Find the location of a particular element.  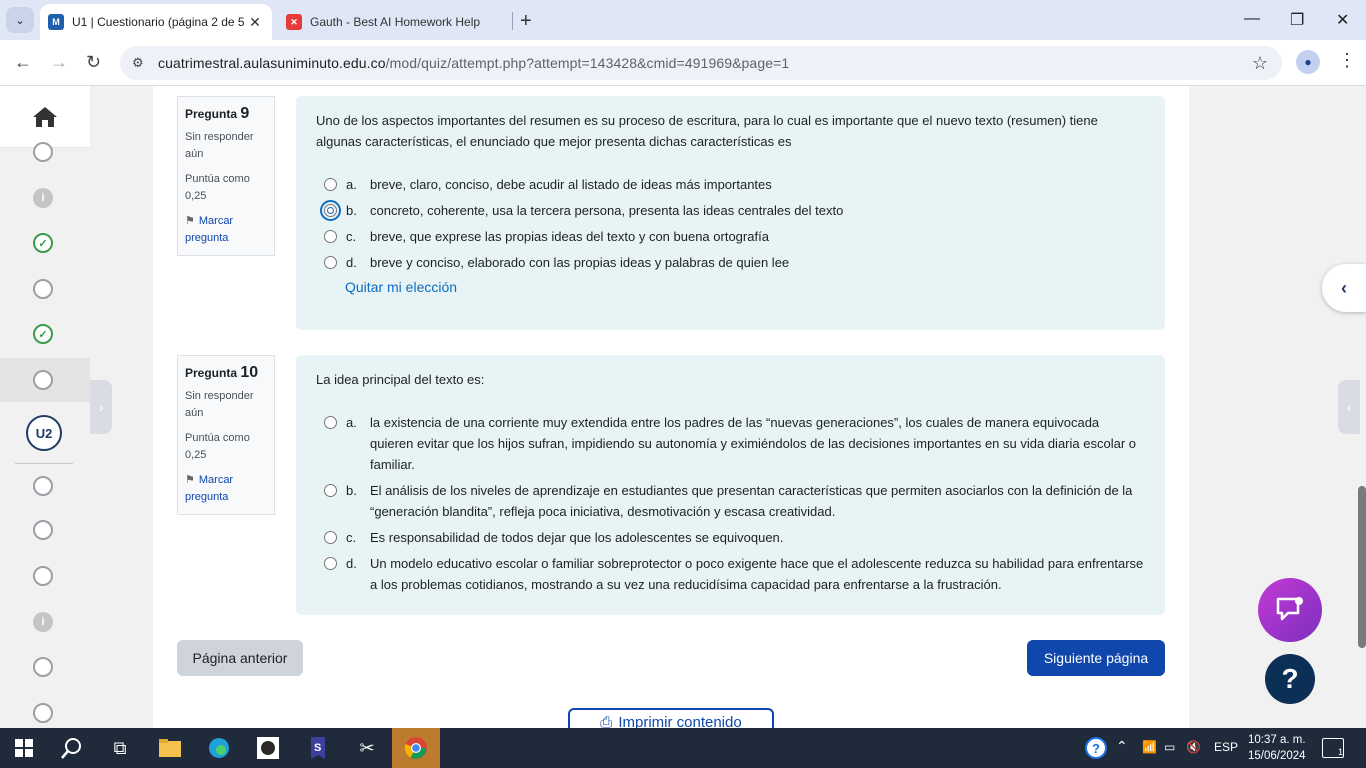

network-icon: 📶 is located at coordinates (1149, 747).